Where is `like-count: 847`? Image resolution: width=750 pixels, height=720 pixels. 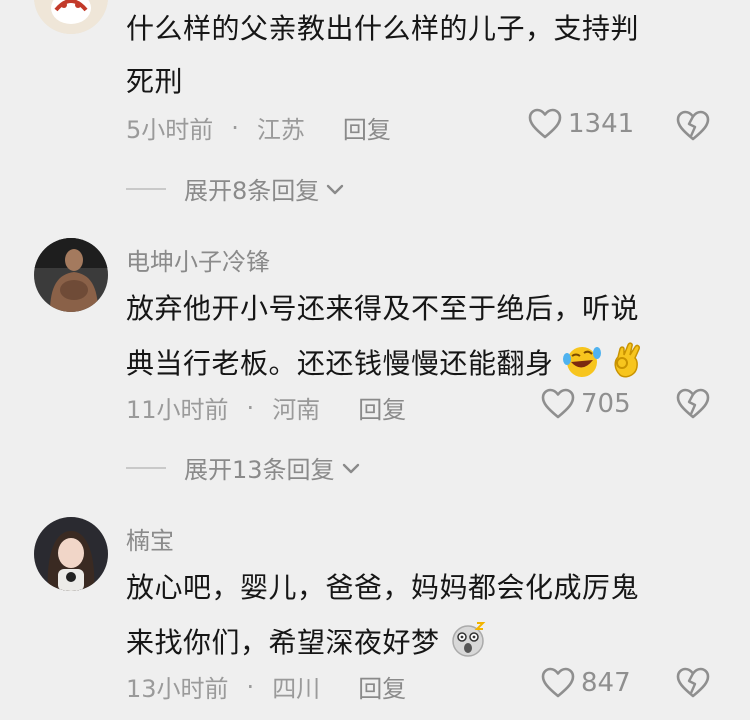
like-count: 847 is located at coordinates (606, 683).